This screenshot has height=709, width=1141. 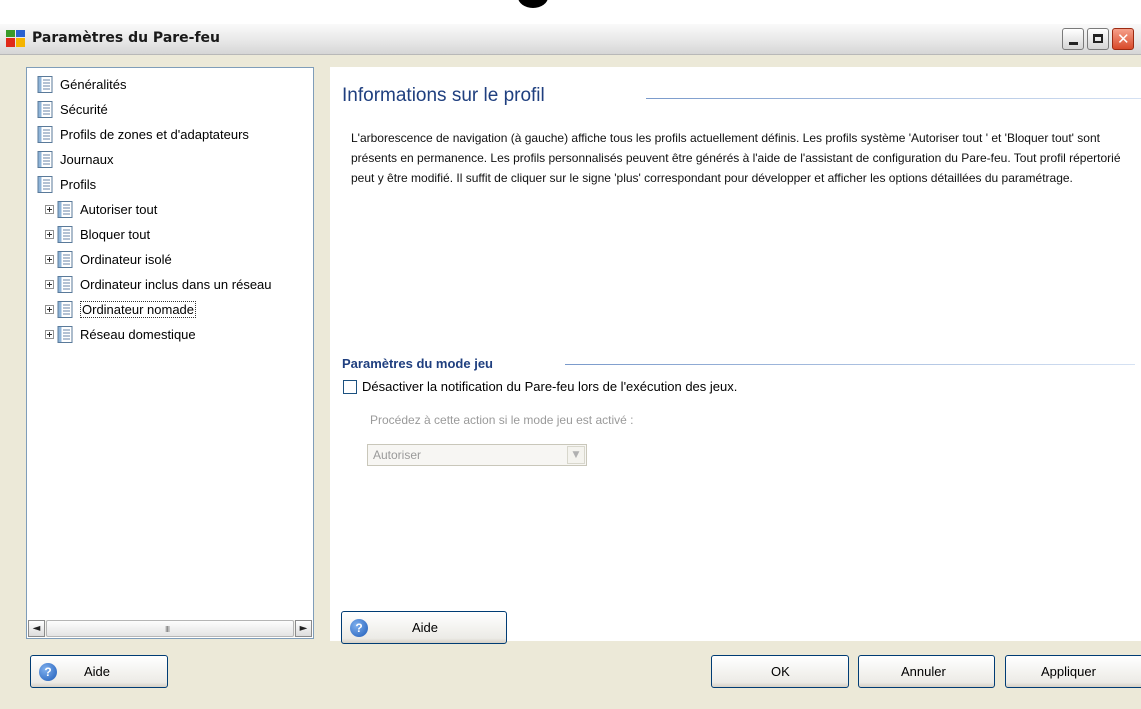 What do you see at coordinates (350, 387) in the screenshot?
I see `disable-notification-checkbox` at bounding box center [350, 387].